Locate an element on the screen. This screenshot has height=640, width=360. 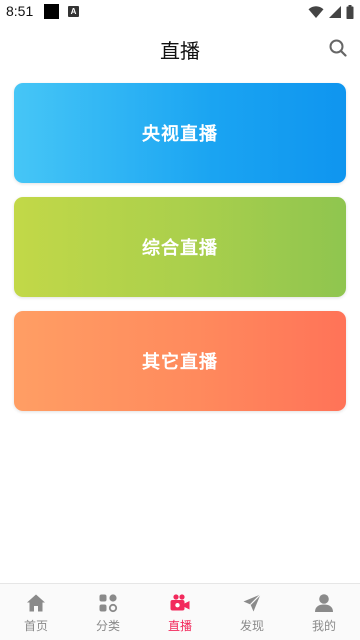
app-header: 直播 is located at coordinates (180, 48).